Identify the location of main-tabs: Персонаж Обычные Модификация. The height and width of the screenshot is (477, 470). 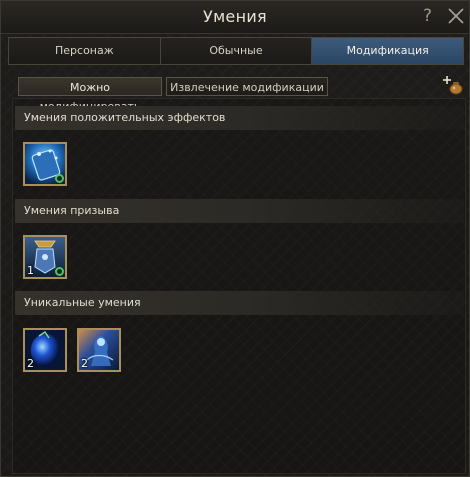
(236, 51).